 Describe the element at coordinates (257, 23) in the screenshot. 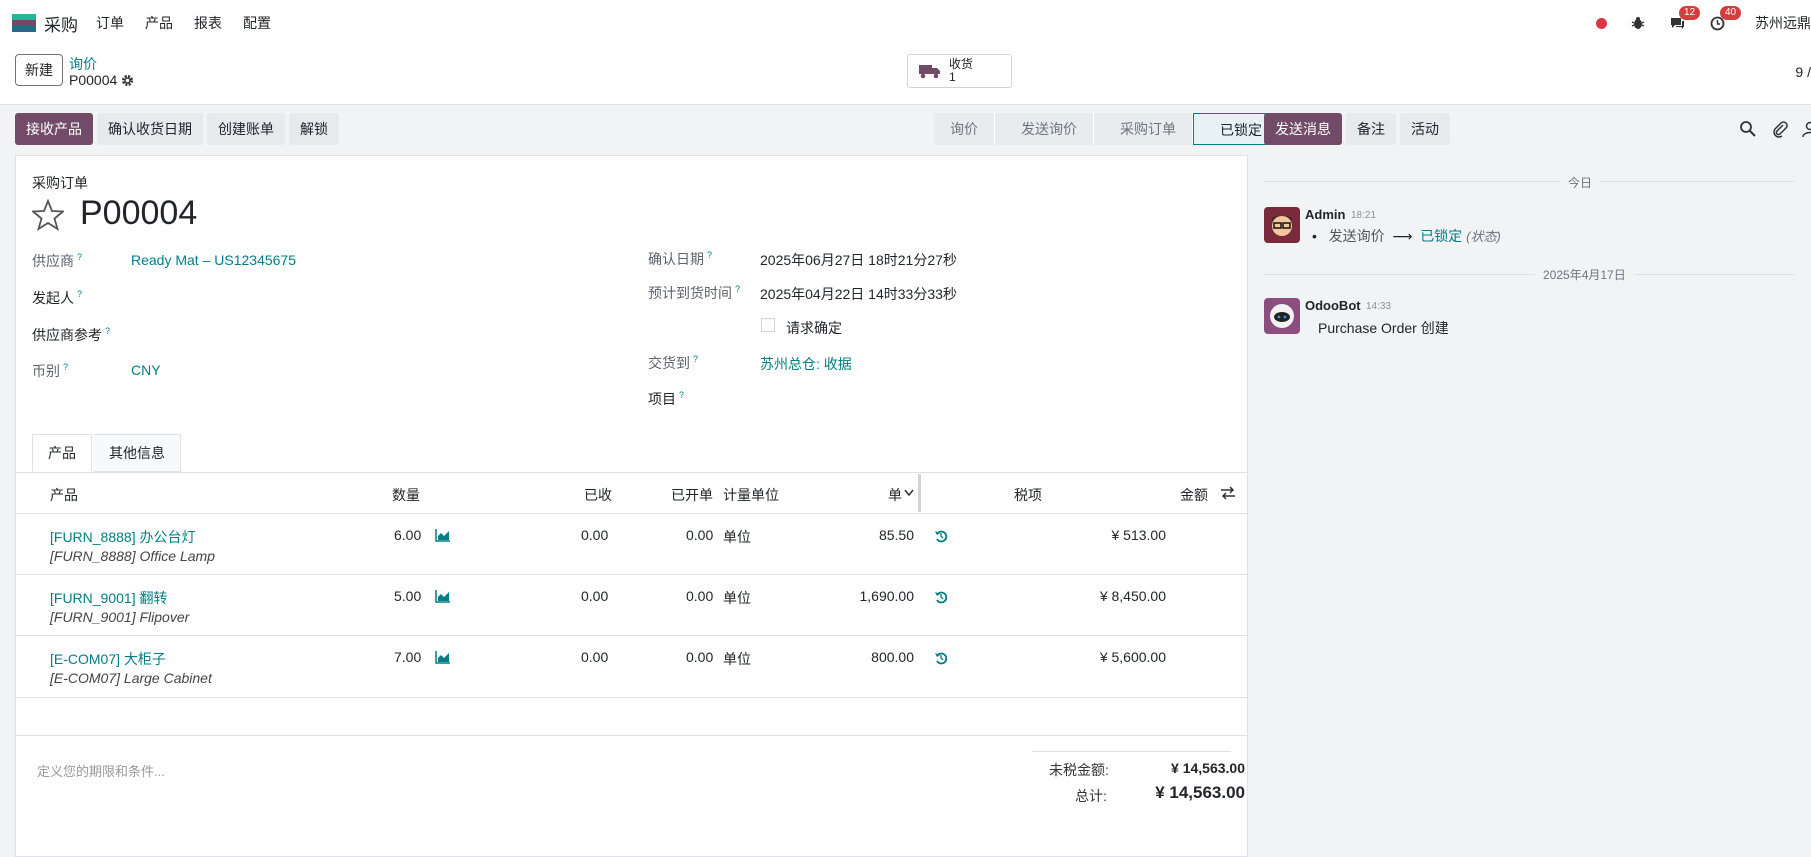

I see `menu-configuration: 配置` at that location.